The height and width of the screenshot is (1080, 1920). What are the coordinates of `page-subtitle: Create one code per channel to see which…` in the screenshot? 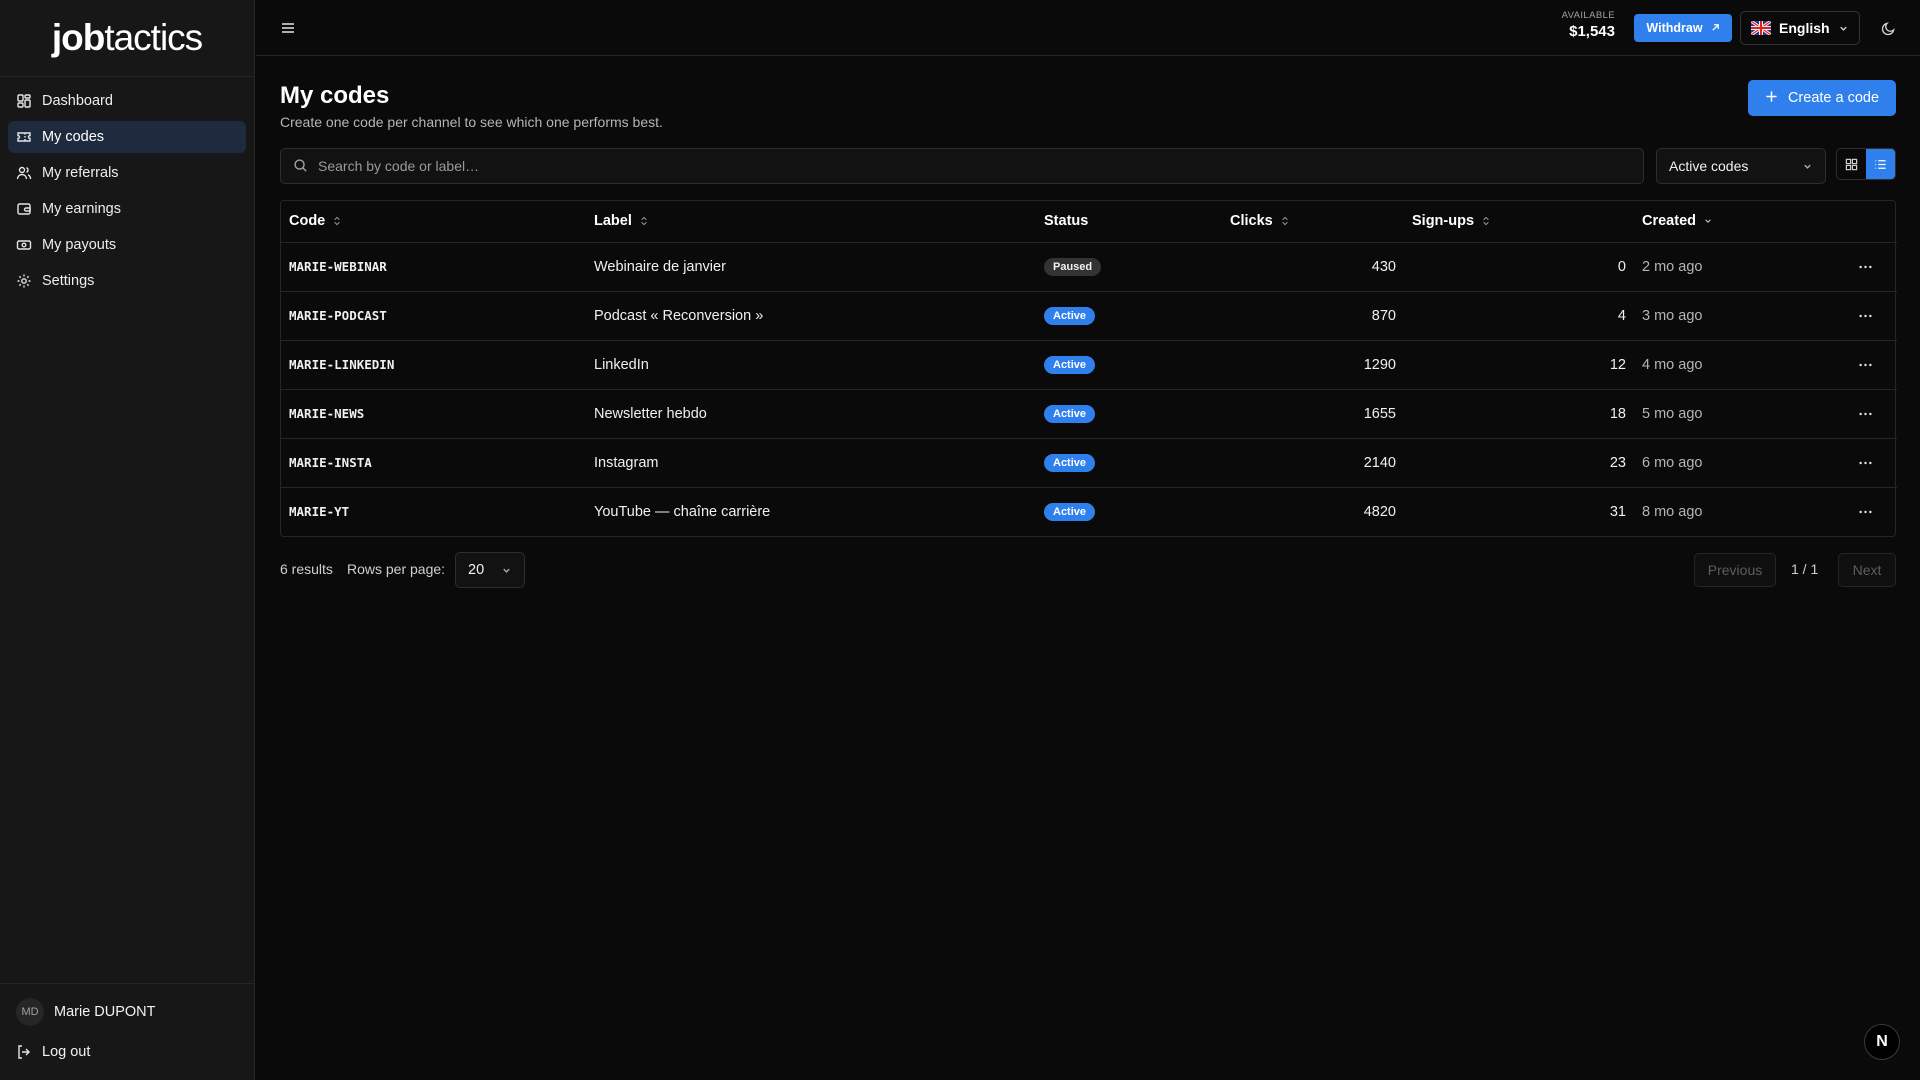 It's located at (471, 122).